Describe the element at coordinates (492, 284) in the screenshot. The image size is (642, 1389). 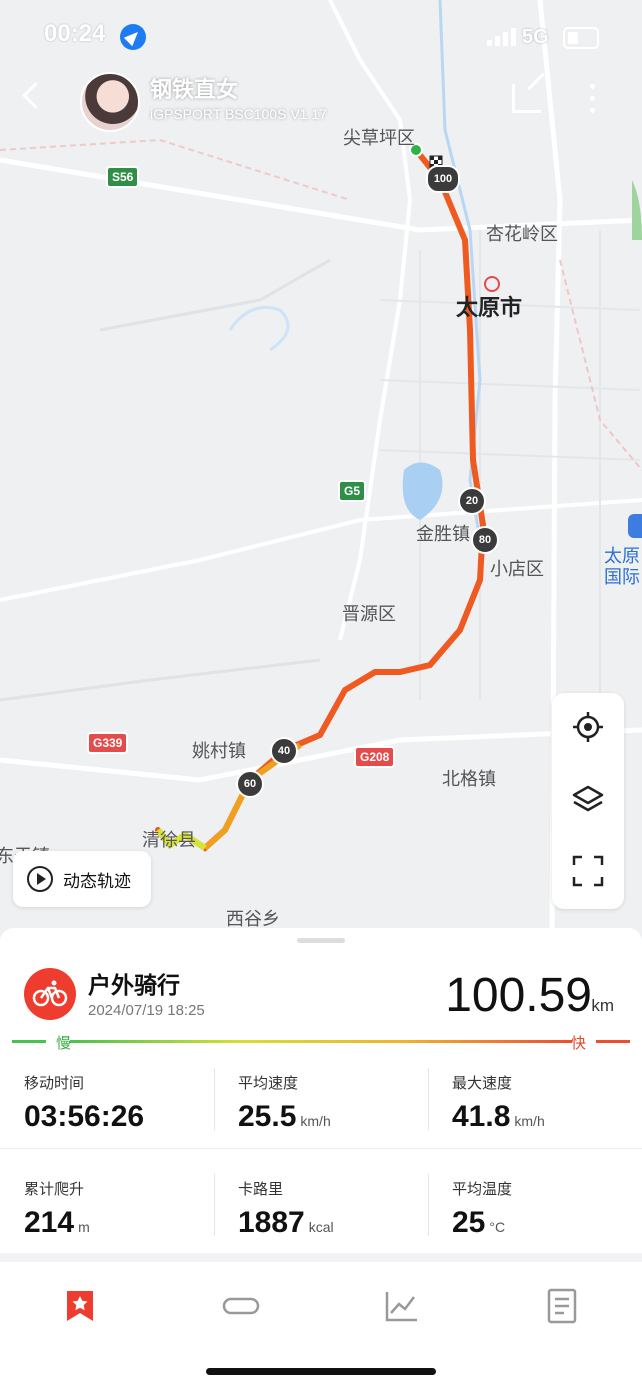
I see `city-center-icon` at that location.